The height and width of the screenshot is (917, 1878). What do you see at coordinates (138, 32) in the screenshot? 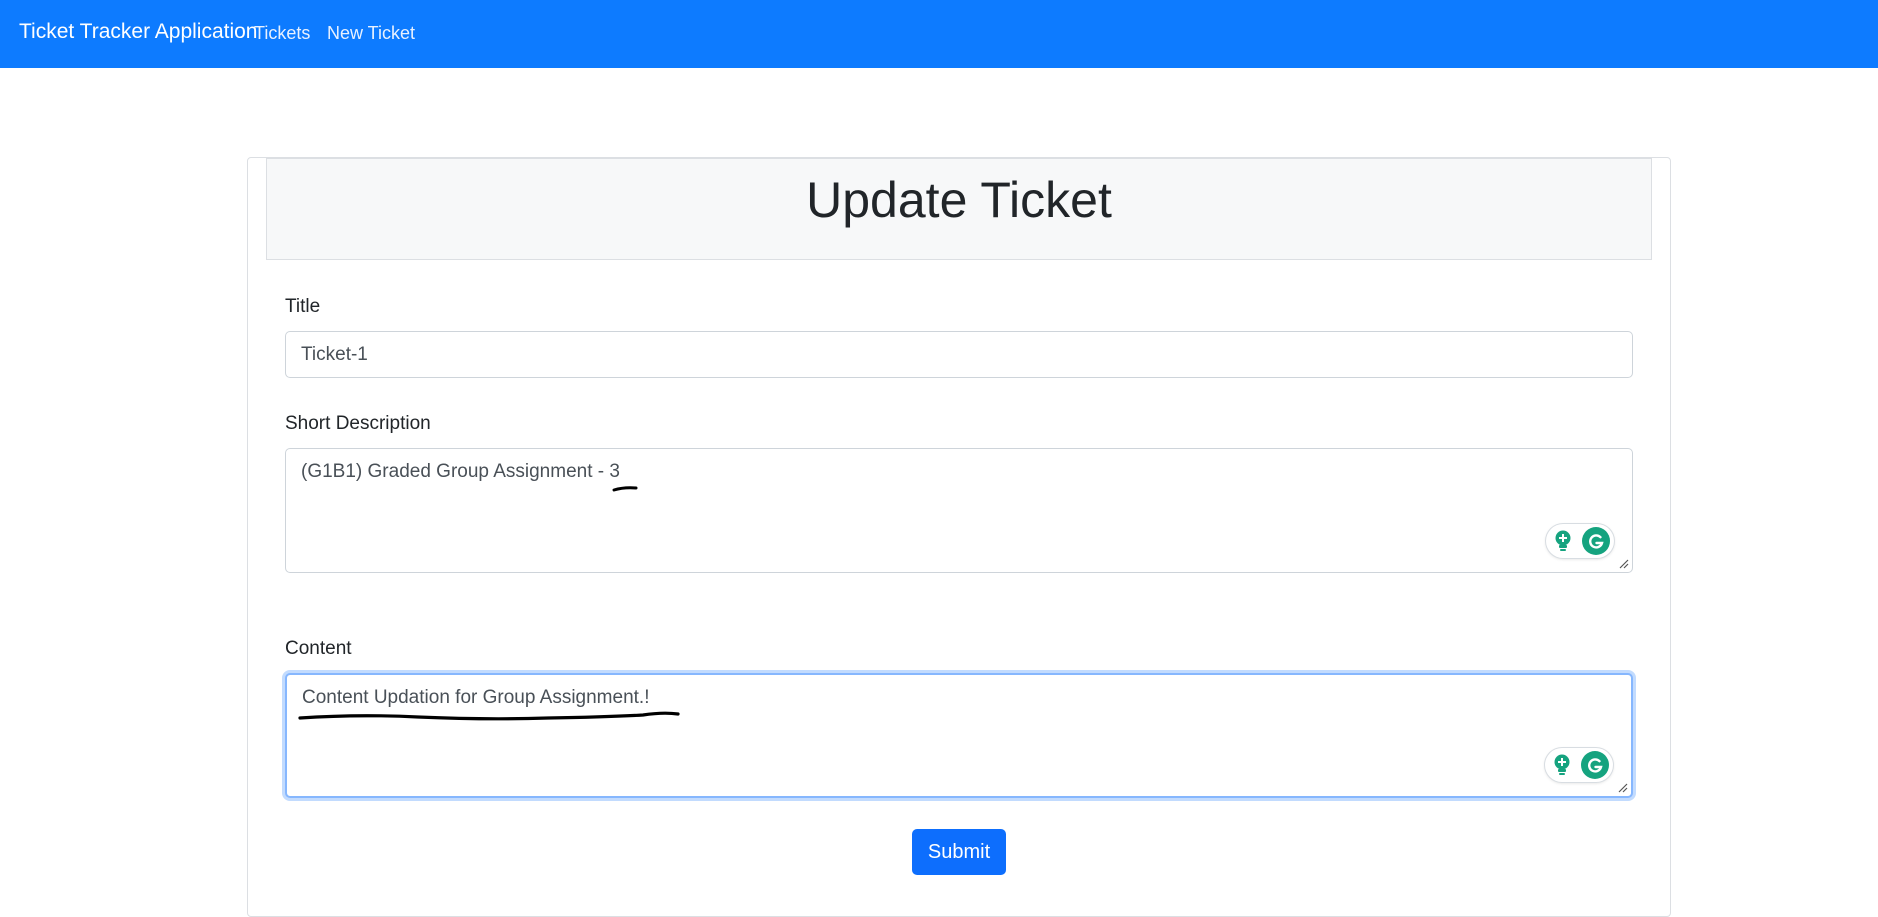
I see `navbar-brand: Ticket Tracker Application` at bounding box center [138, 32].